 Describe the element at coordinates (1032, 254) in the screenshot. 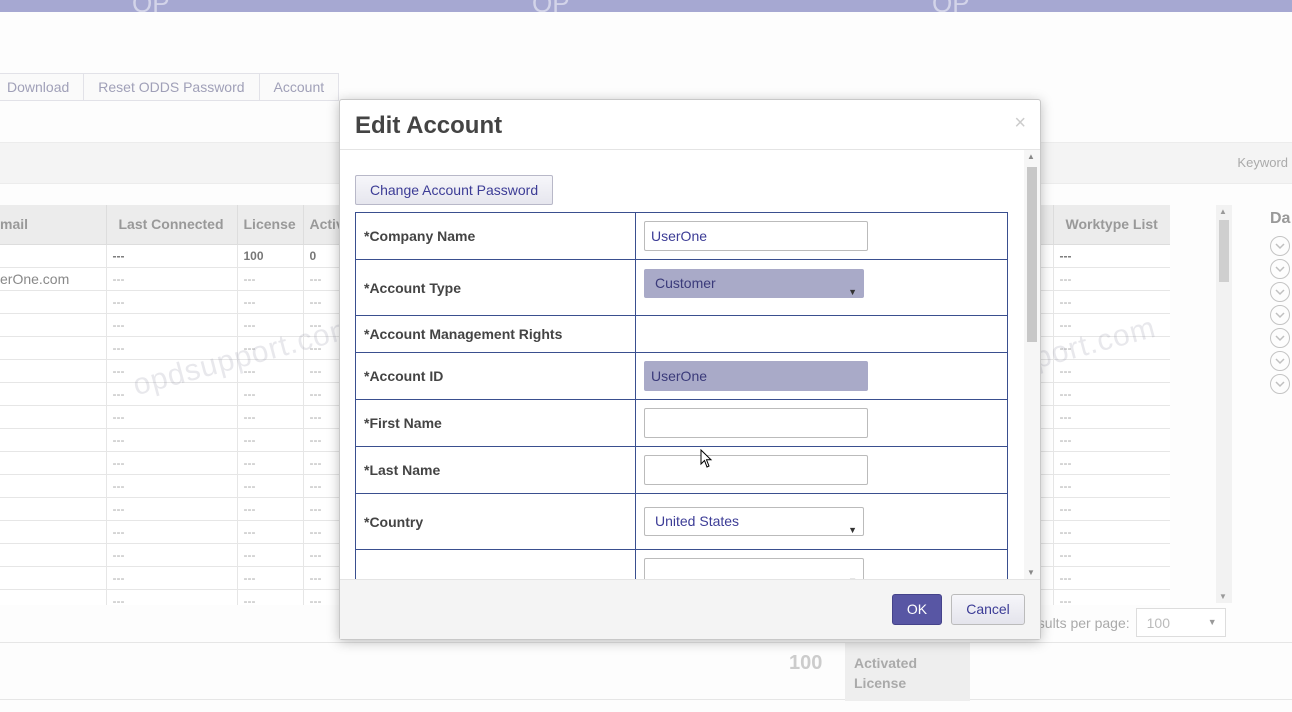

I see `dialog-scroll-thumb` at that location.